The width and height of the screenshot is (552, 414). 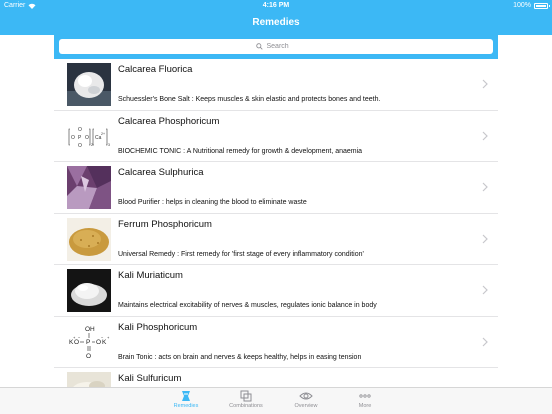 What do you see at coordinates (89, 187) in the screenshot?
I see `calcarea-sulphurica-image` at bounding box center [89, 187].